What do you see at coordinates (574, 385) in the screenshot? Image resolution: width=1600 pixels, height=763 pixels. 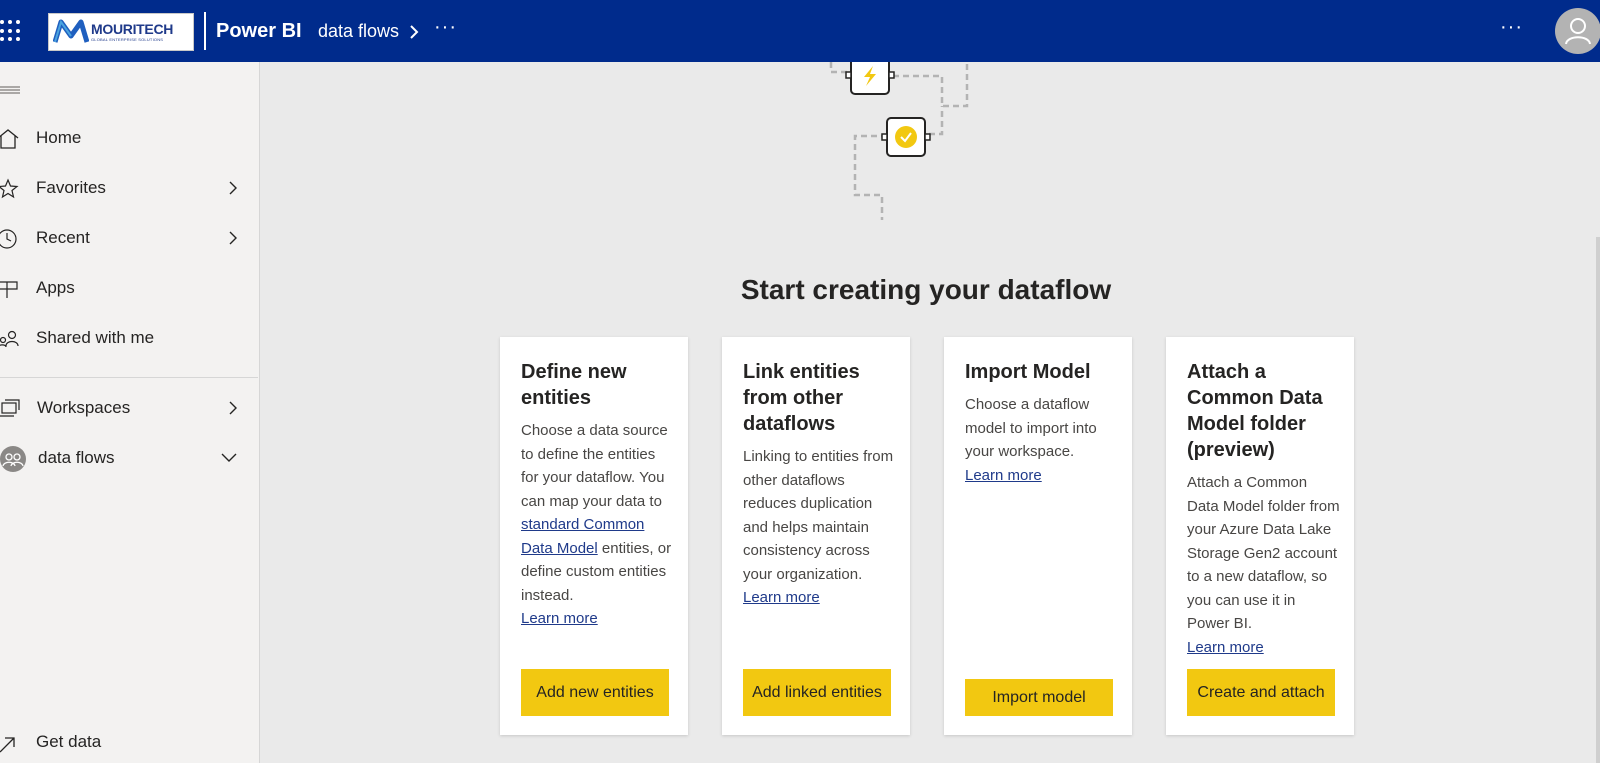 I see `card-title: Define new entities` at bounding box center [574, 385].